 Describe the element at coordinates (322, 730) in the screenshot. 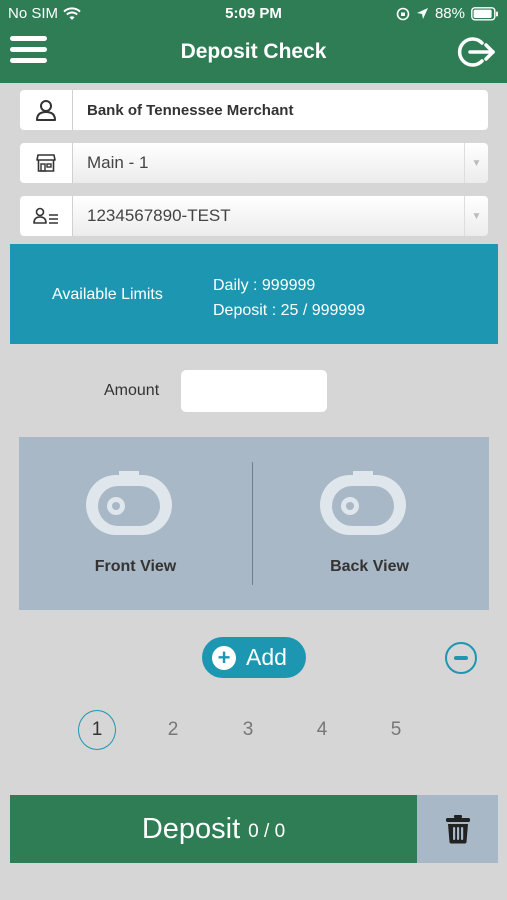

I see `page-4: 4` at that location.